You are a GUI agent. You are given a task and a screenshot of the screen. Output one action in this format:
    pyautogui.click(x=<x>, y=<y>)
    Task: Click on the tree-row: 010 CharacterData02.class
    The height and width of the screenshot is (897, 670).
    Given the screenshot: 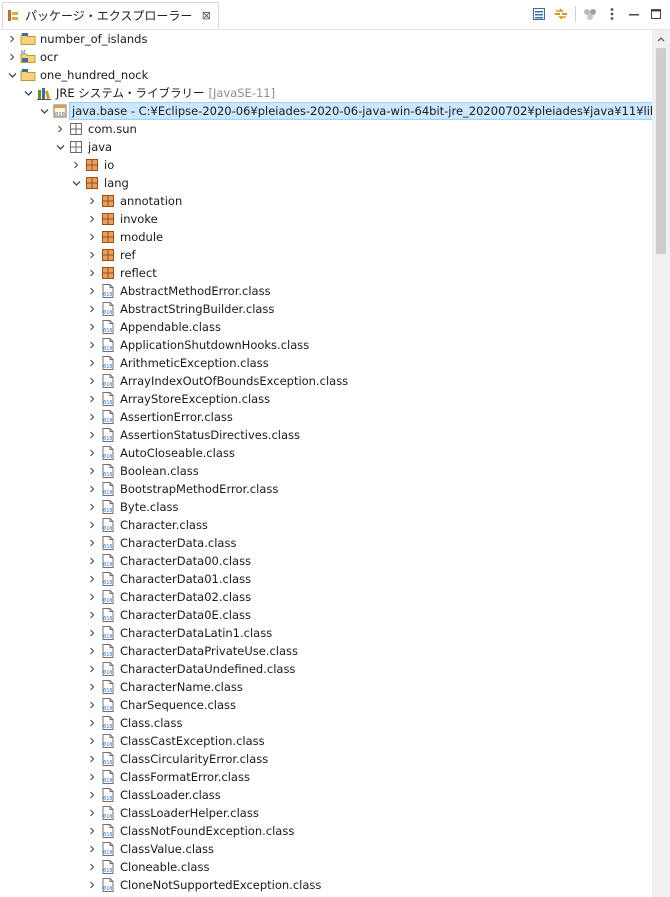 What is the action you would take?
    pyautogui.click(x=326, y=597)
    